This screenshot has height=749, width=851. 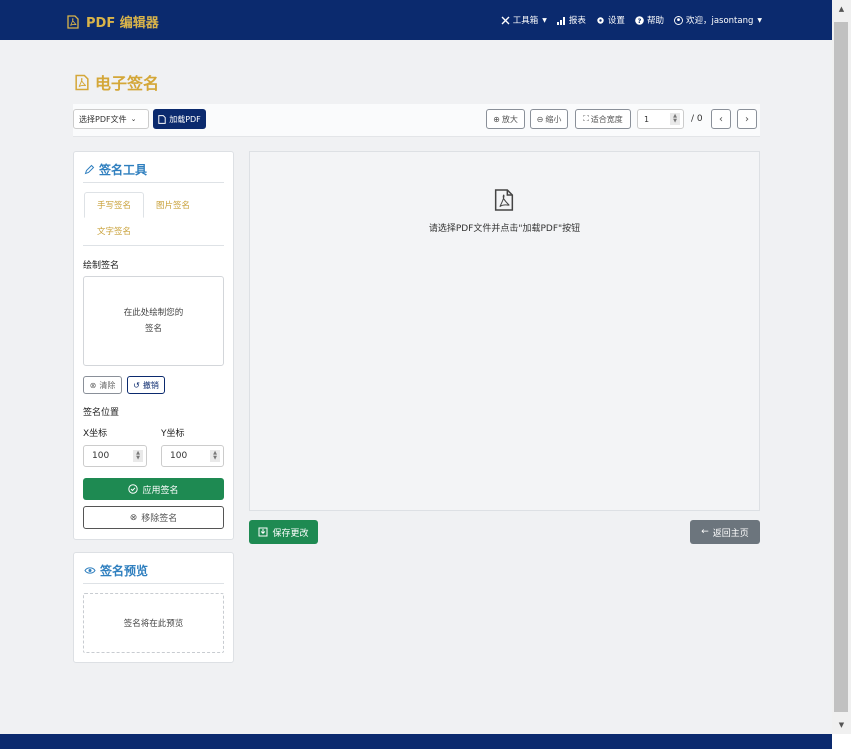 I want to click on eye-icon, so click(x=90, y=570).